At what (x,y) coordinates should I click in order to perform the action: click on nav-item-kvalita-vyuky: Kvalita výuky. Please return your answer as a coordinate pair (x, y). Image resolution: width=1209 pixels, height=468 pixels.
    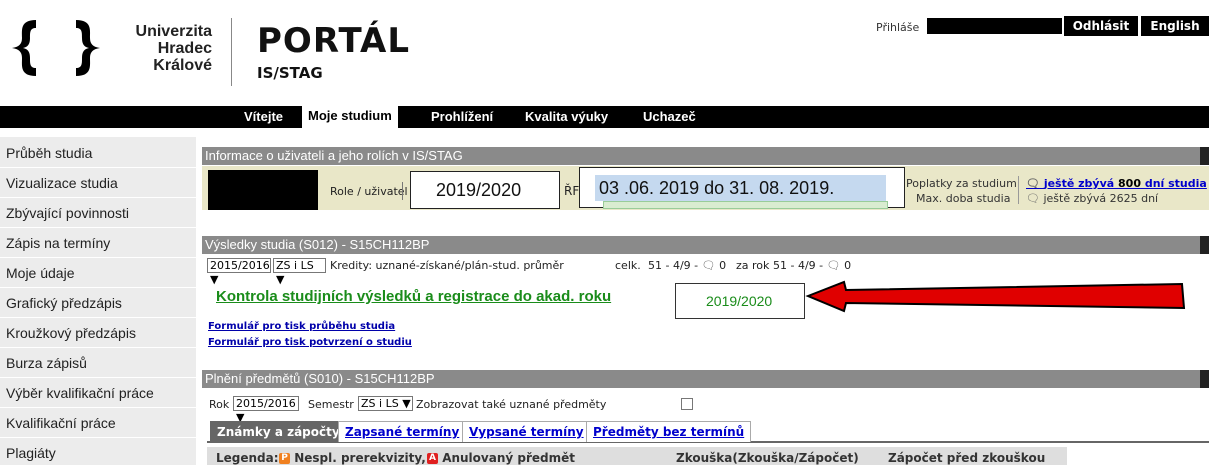
    Looking at the image, I should click on (566, 117).